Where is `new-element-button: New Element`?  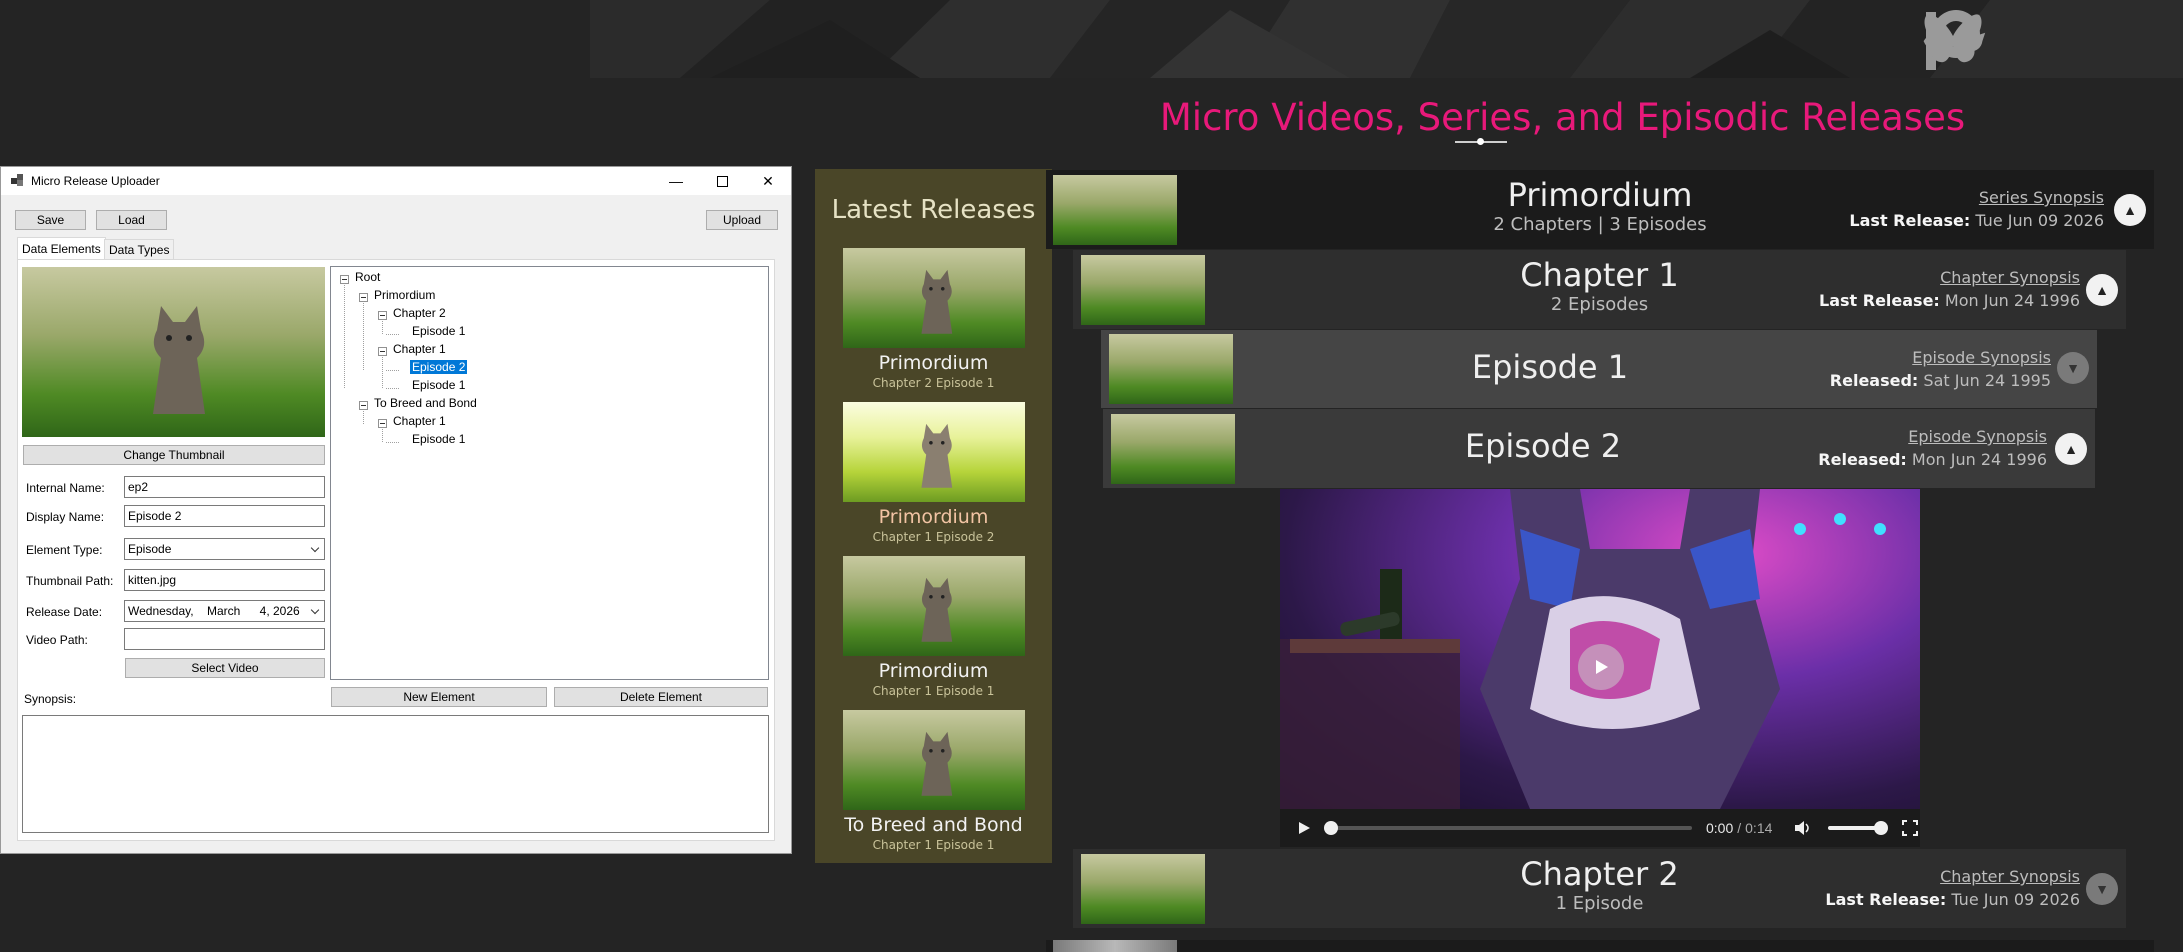
new-element-button: New Element is located at coordinates (439, 697).